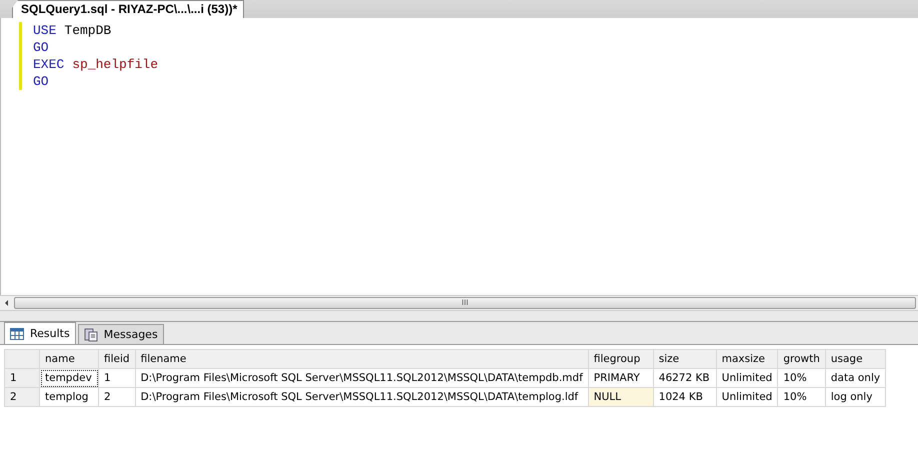 This screenshot has width=918, height=451. Describe the element at coordinates (747, 359) in the screenshot. I see `column-header: maxsize` at that location.